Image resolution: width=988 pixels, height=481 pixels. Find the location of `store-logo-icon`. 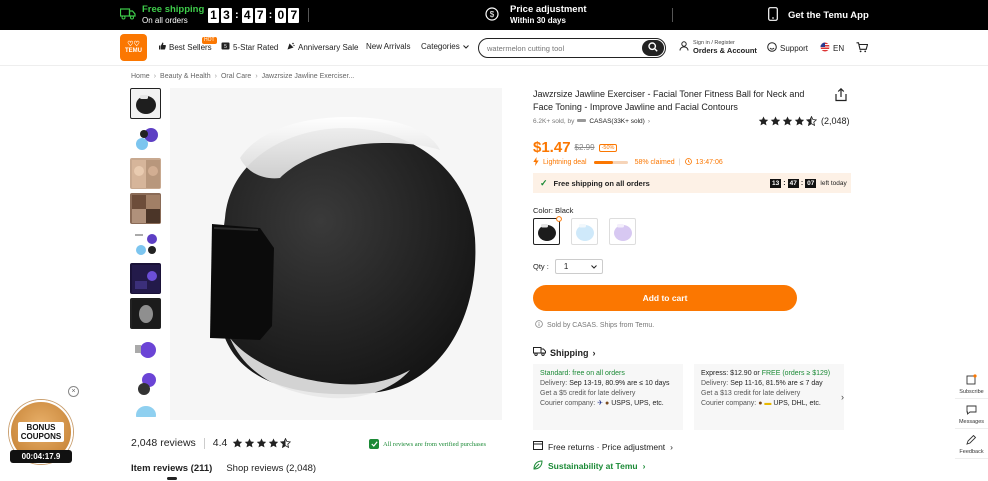

store-logo-icon is located at coordinates (582, 121).